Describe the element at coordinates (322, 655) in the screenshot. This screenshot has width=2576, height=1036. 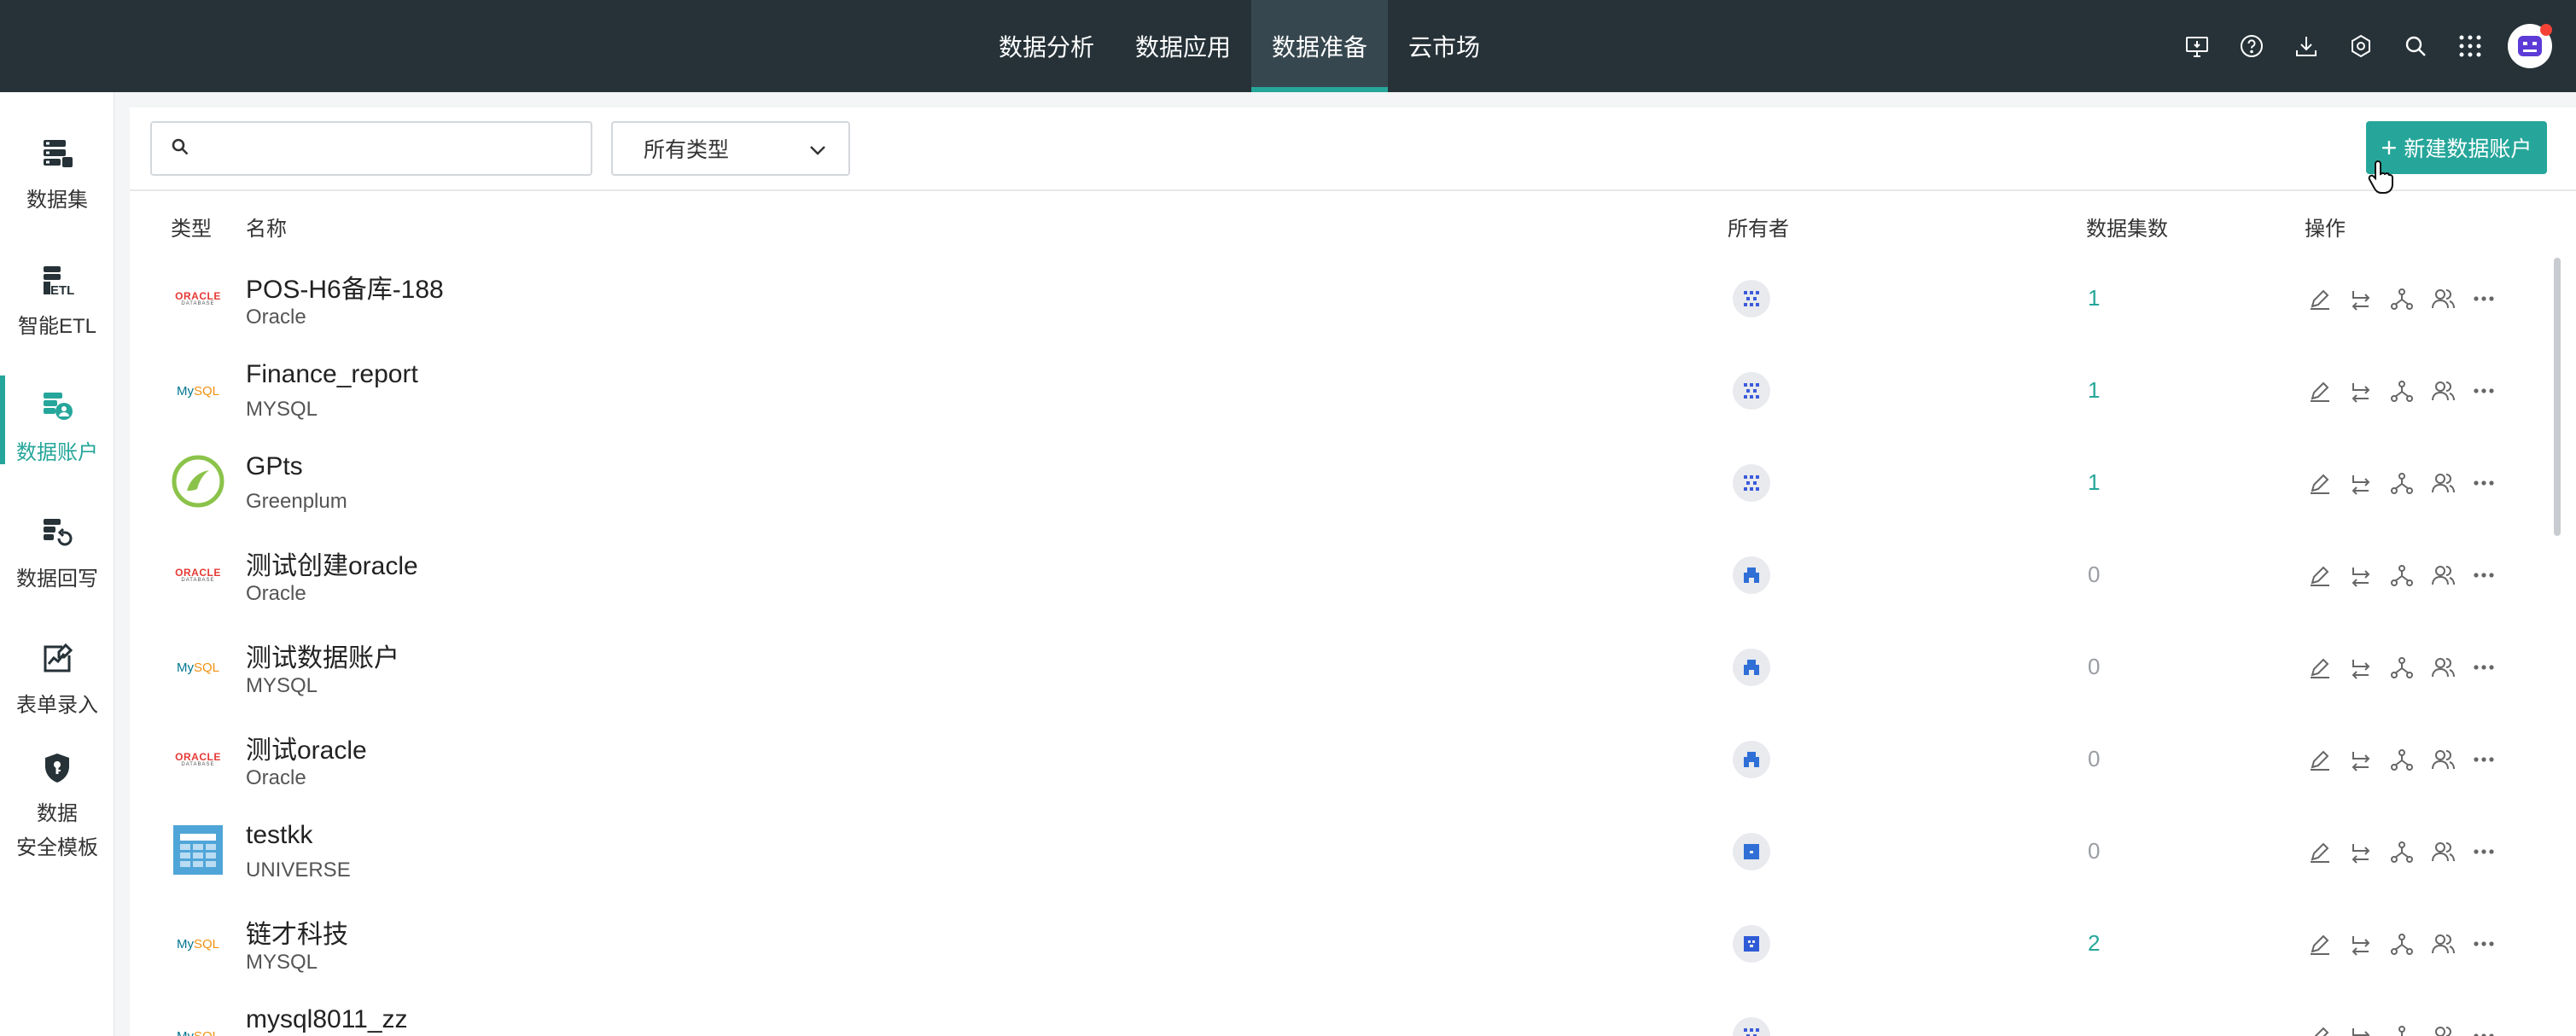
I see `account-name: 测试数据账户` at that location.